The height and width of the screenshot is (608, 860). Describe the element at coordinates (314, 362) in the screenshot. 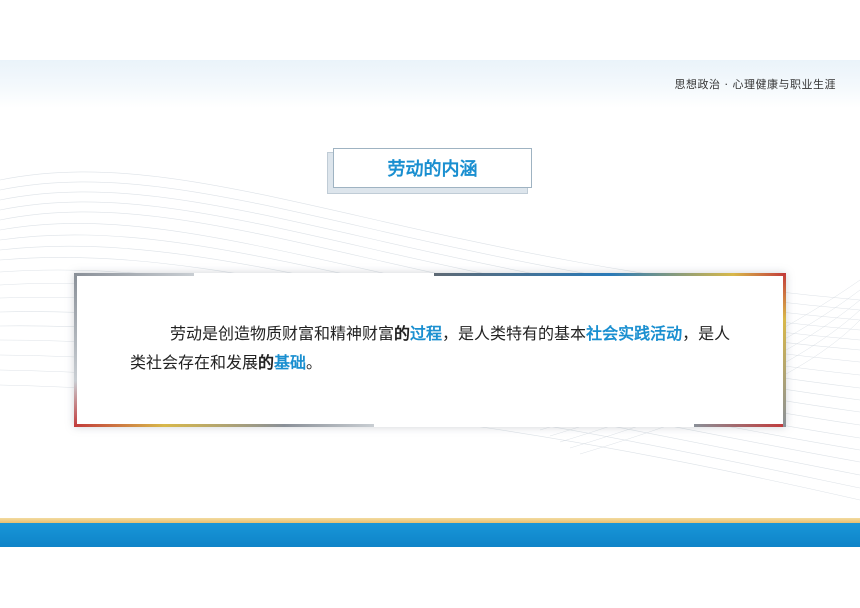

I see `definition-part-9: 。` at that location.